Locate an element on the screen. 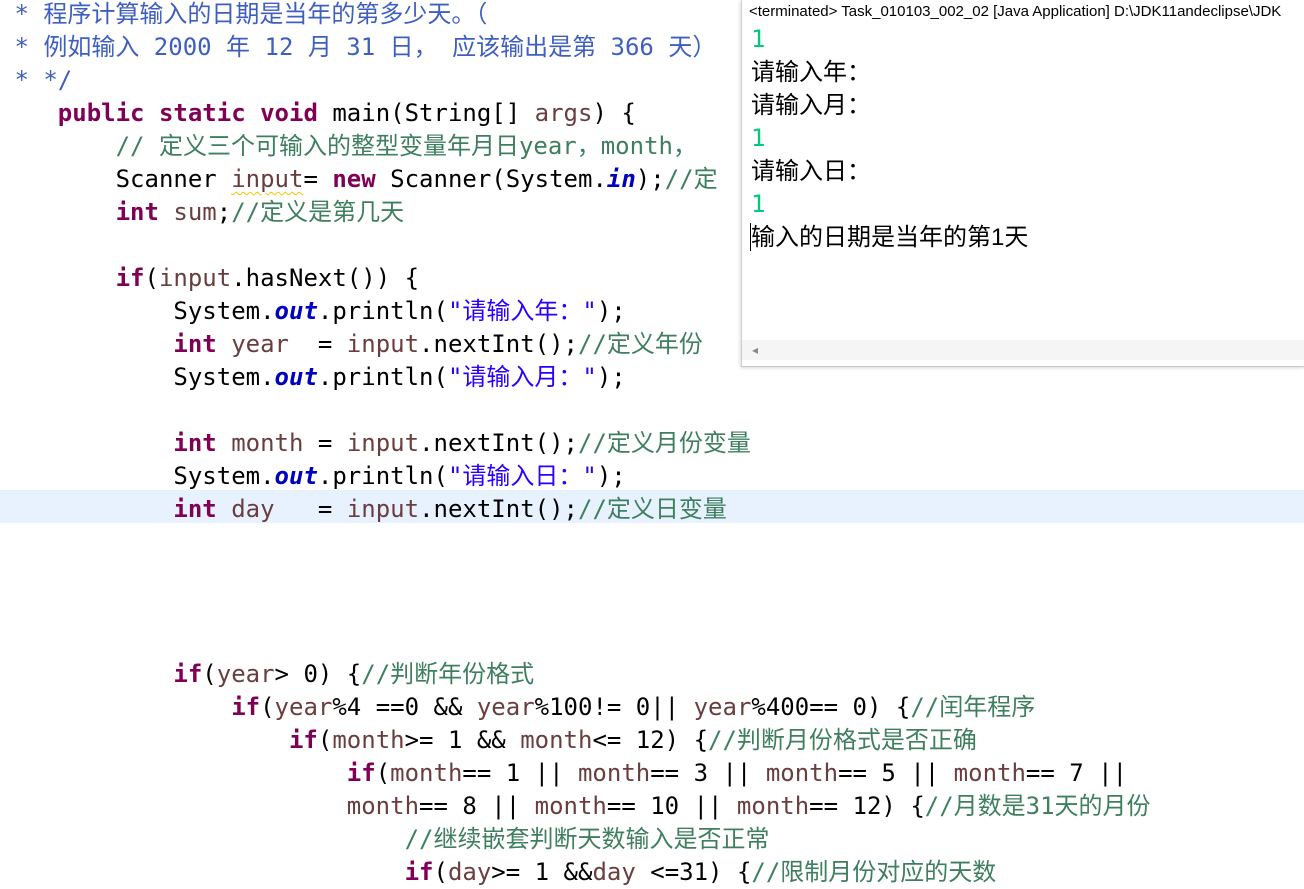  console-horizontal-scrollbar: ◂ is located at coordinates (1023, 350).